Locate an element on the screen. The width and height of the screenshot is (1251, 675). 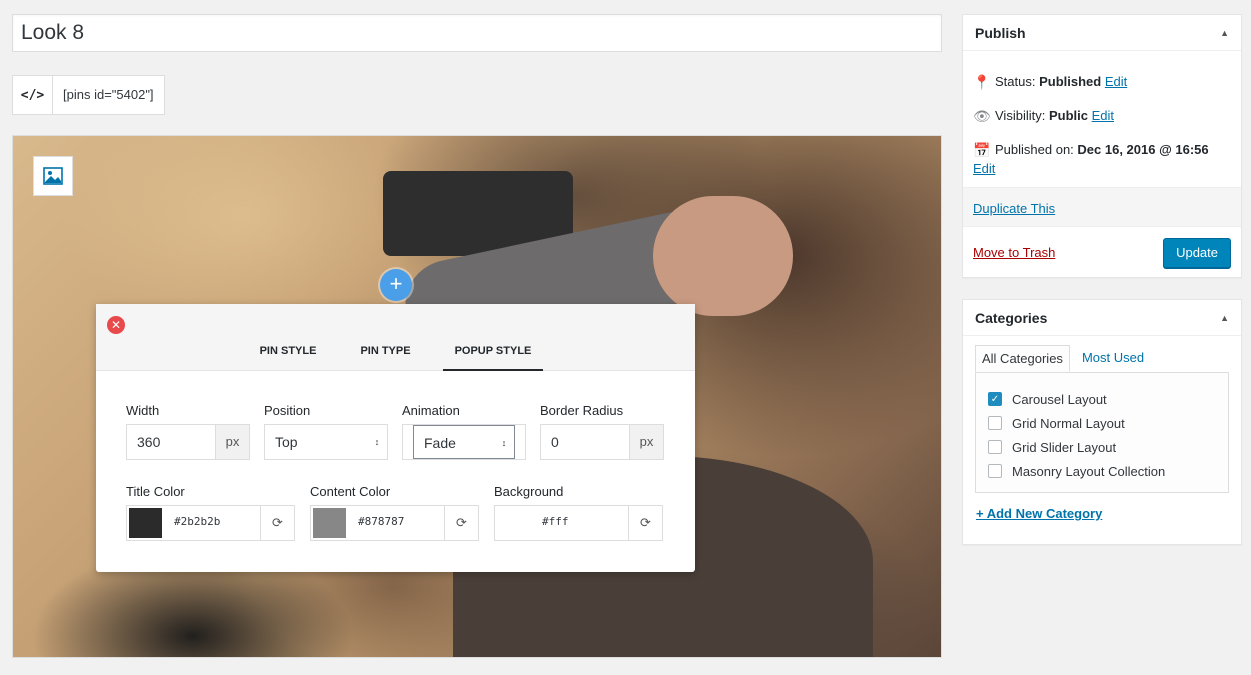
animation-value: Fade is located at coordinates (440, 443).